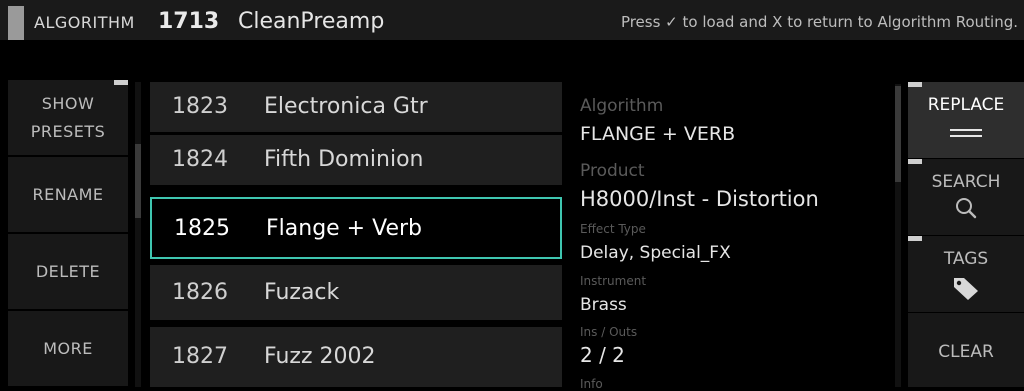 The height and width of the screenshot is (391, 1024). I want to click on info-effect-type-label: Effect Type, so click(613, 229).